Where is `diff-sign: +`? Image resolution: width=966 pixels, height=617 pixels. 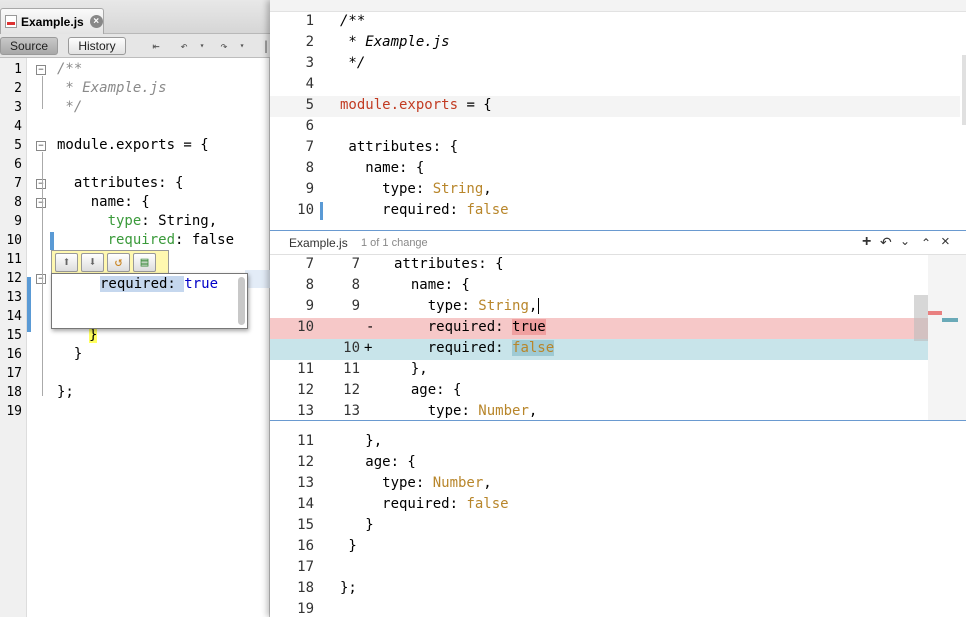 diff-sign: + is located at coordinates (368, 348).